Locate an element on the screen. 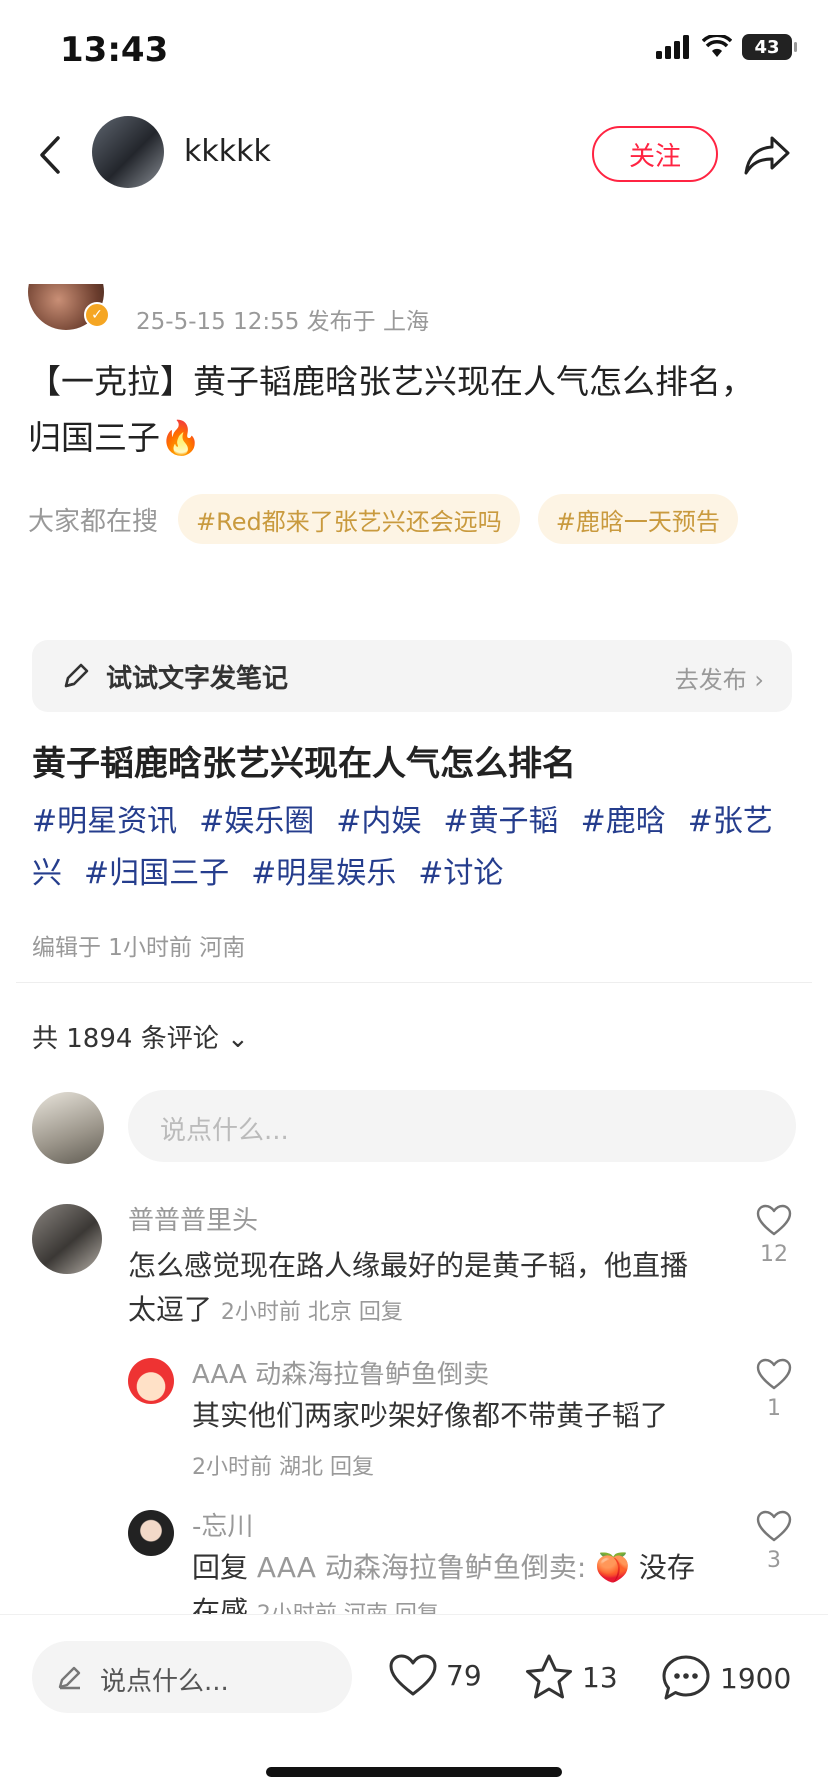 Image resolution: width=828 pixels, height=1792 pixels. hashtag: #明星资讯 is located at coordinates (104, 821).